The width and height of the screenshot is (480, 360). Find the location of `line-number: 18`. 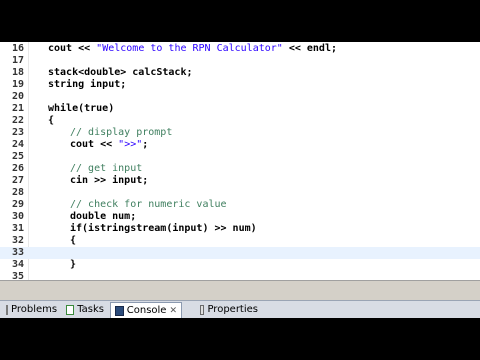

line-number: 18 is located at coordinates (17, 72).